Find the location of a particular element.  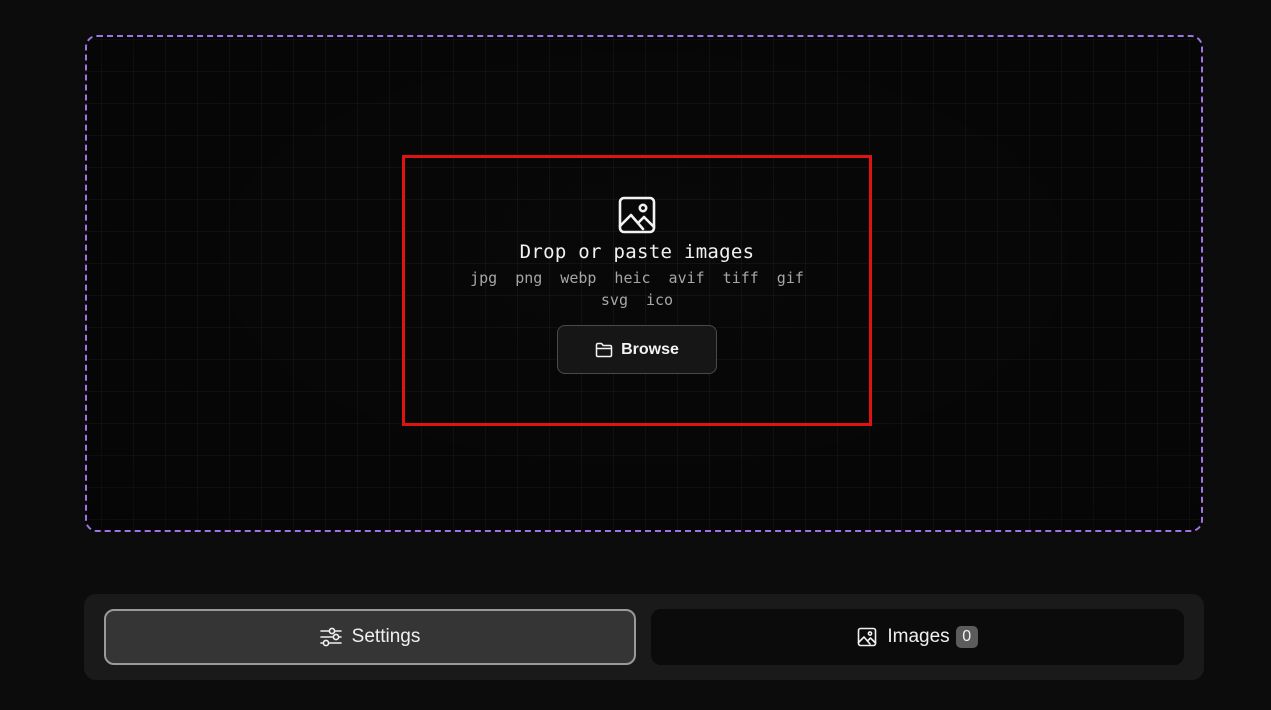

format-label: ico is located at coordinates (660, 300).